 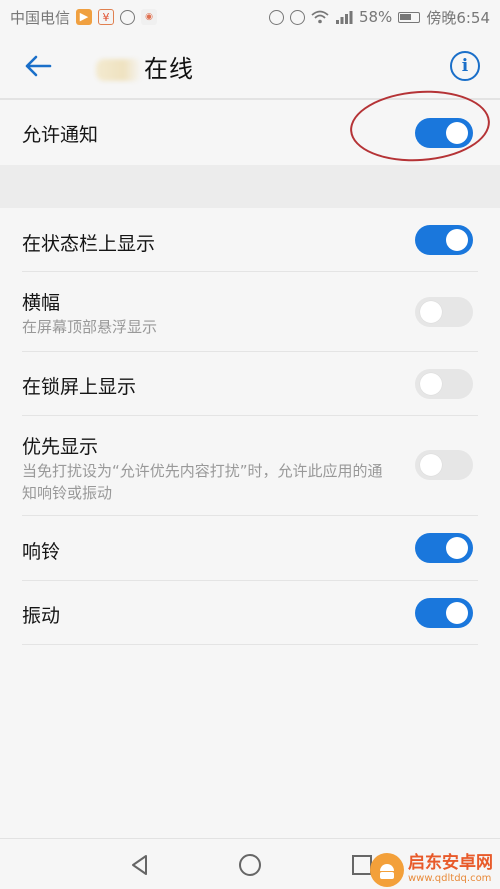 What do you see at coordinates (169, 68) in the screenshot?
I see `page-title-text: 在线` at bounding box center [169, 68].